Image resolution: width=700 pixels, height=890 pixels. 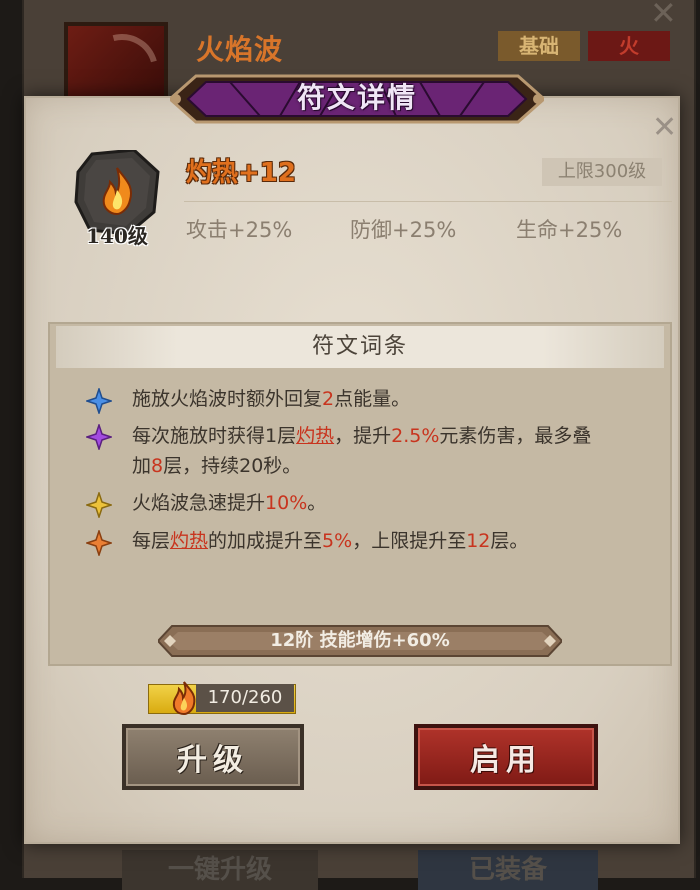 What do you see at coordinates (392, 451) in the screenshot?
I see `affix-line-2: 每次施放时获得1层灼热，提升2.5%元素伤害，最多叠加8层，持续20秒。` at bounding box center [392, 451].